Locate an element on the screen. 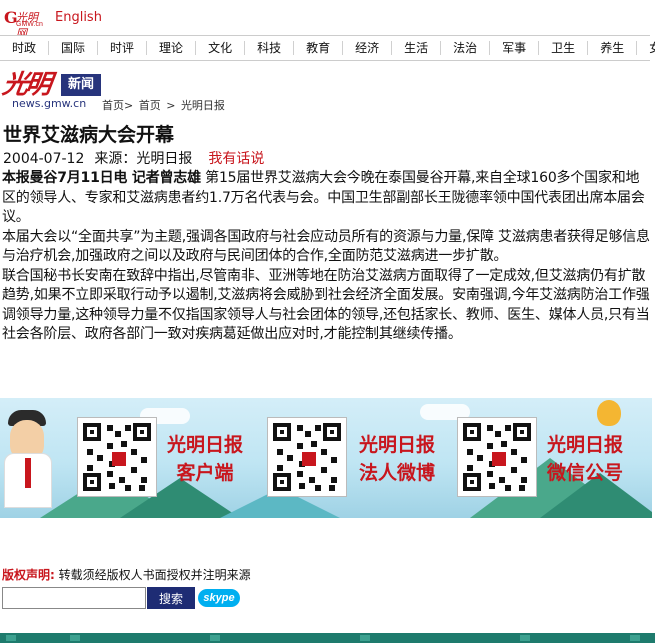  comment-link: 我有话说 is located at coordinates (236, 159).